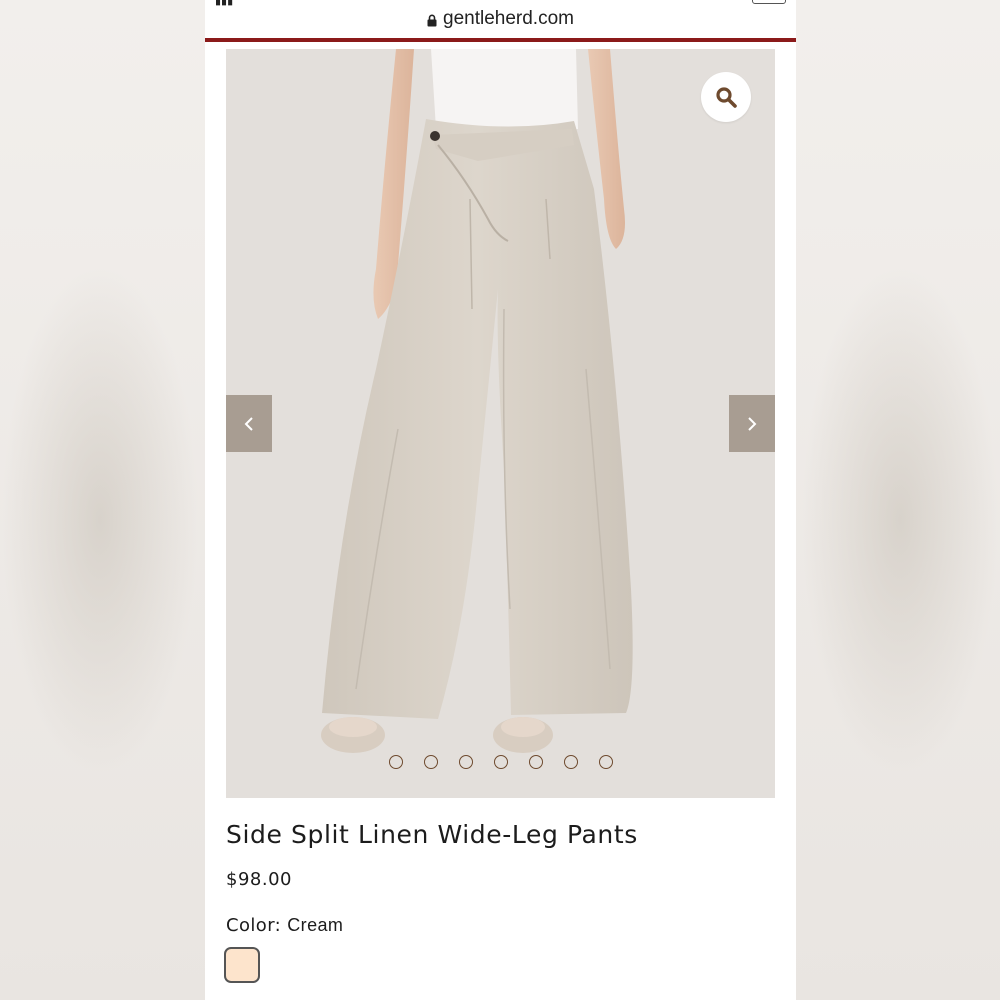 Image resolution: width=1000 pixels, height=1000 pixels. I want to click on lock-icon, so click(432, 20).